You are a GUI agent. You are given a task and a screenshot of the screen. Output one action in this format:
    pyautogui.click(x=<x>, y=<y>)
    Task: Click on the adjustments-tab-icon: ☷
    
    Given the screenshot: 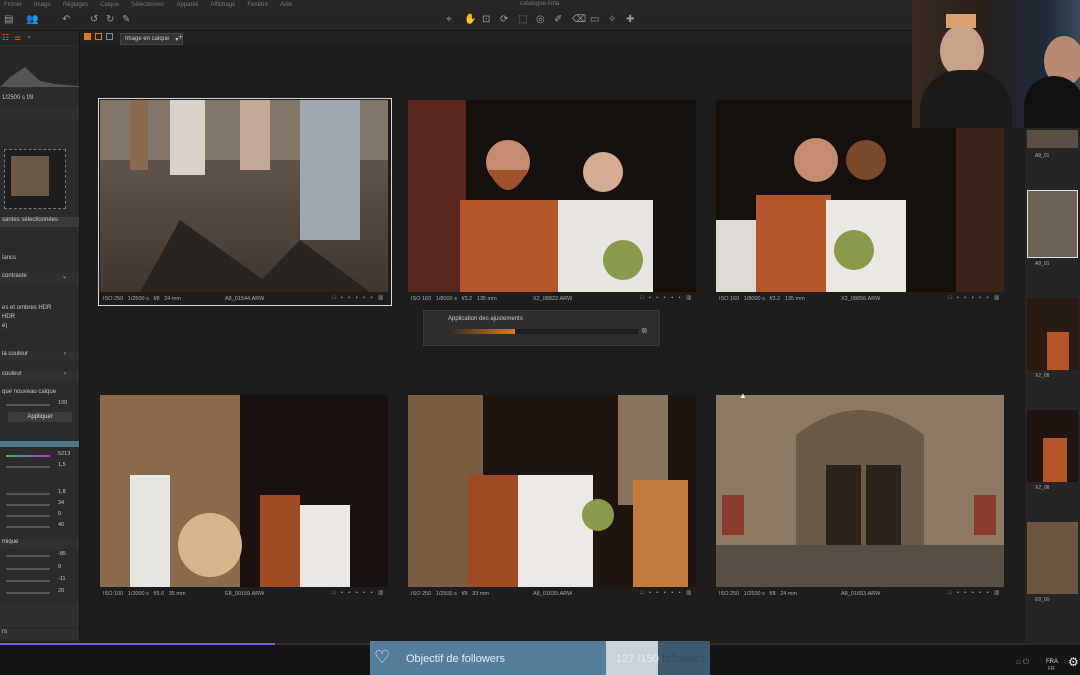 What is the action you would take?
    pyautogui.click(x=5, y=37)
    